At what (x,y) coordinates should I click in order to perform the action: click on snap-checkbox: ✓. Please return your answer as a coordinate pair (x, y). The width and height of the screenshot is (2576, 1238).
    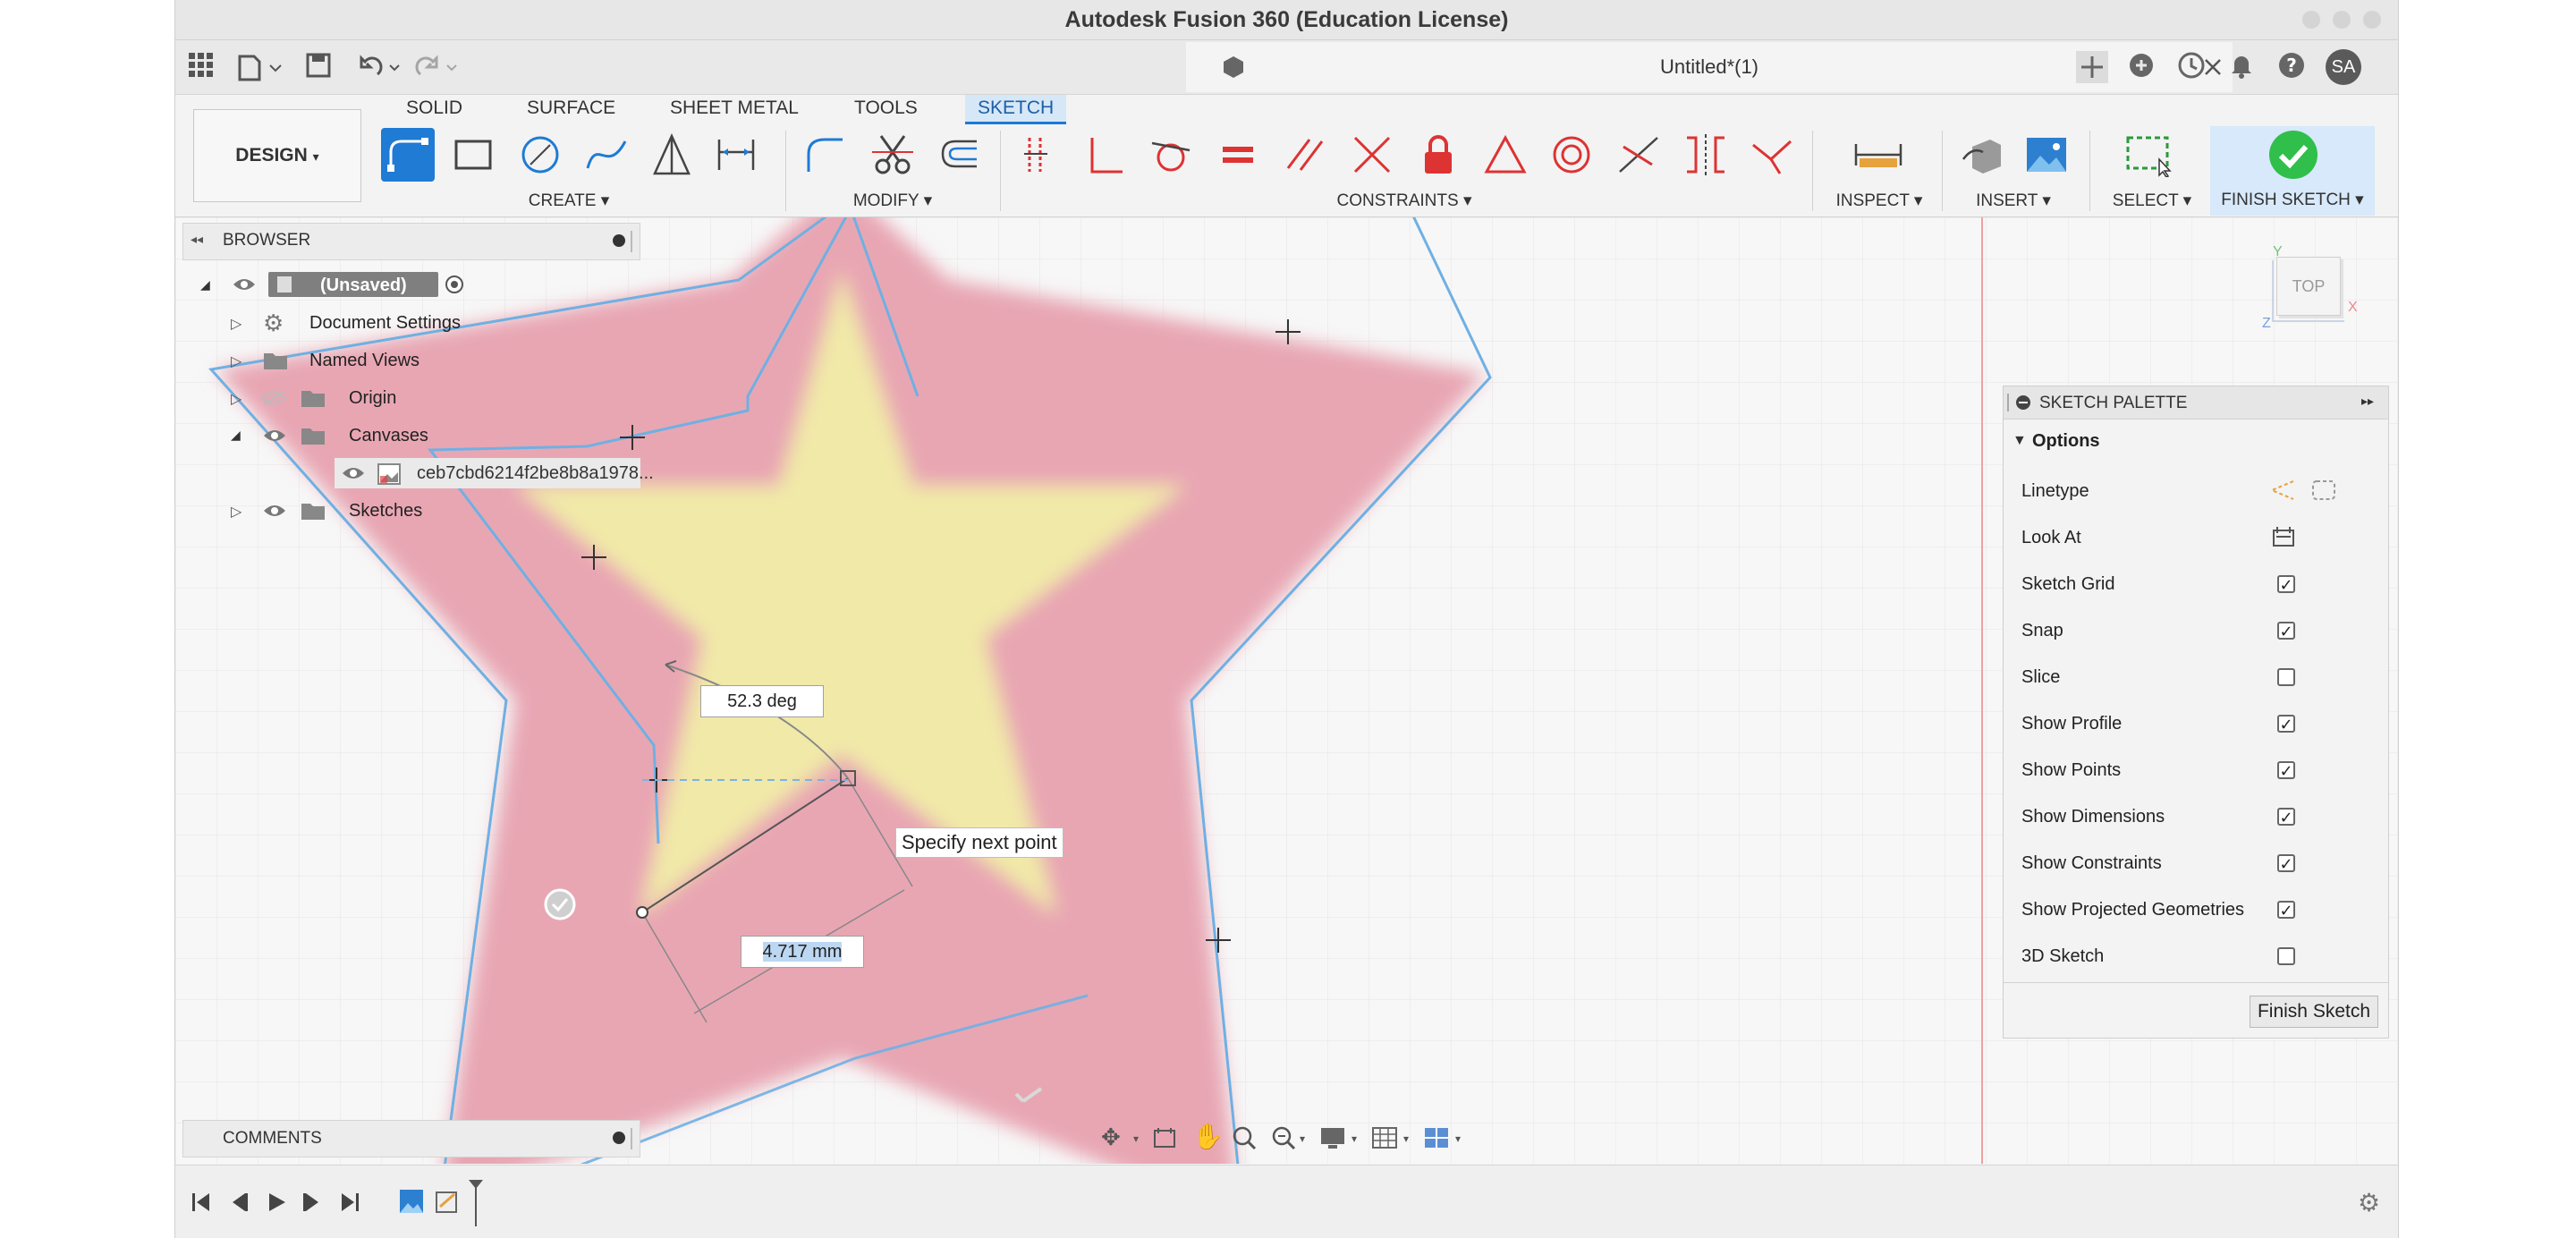
    Looking at the image, I should click on (2286, 631).